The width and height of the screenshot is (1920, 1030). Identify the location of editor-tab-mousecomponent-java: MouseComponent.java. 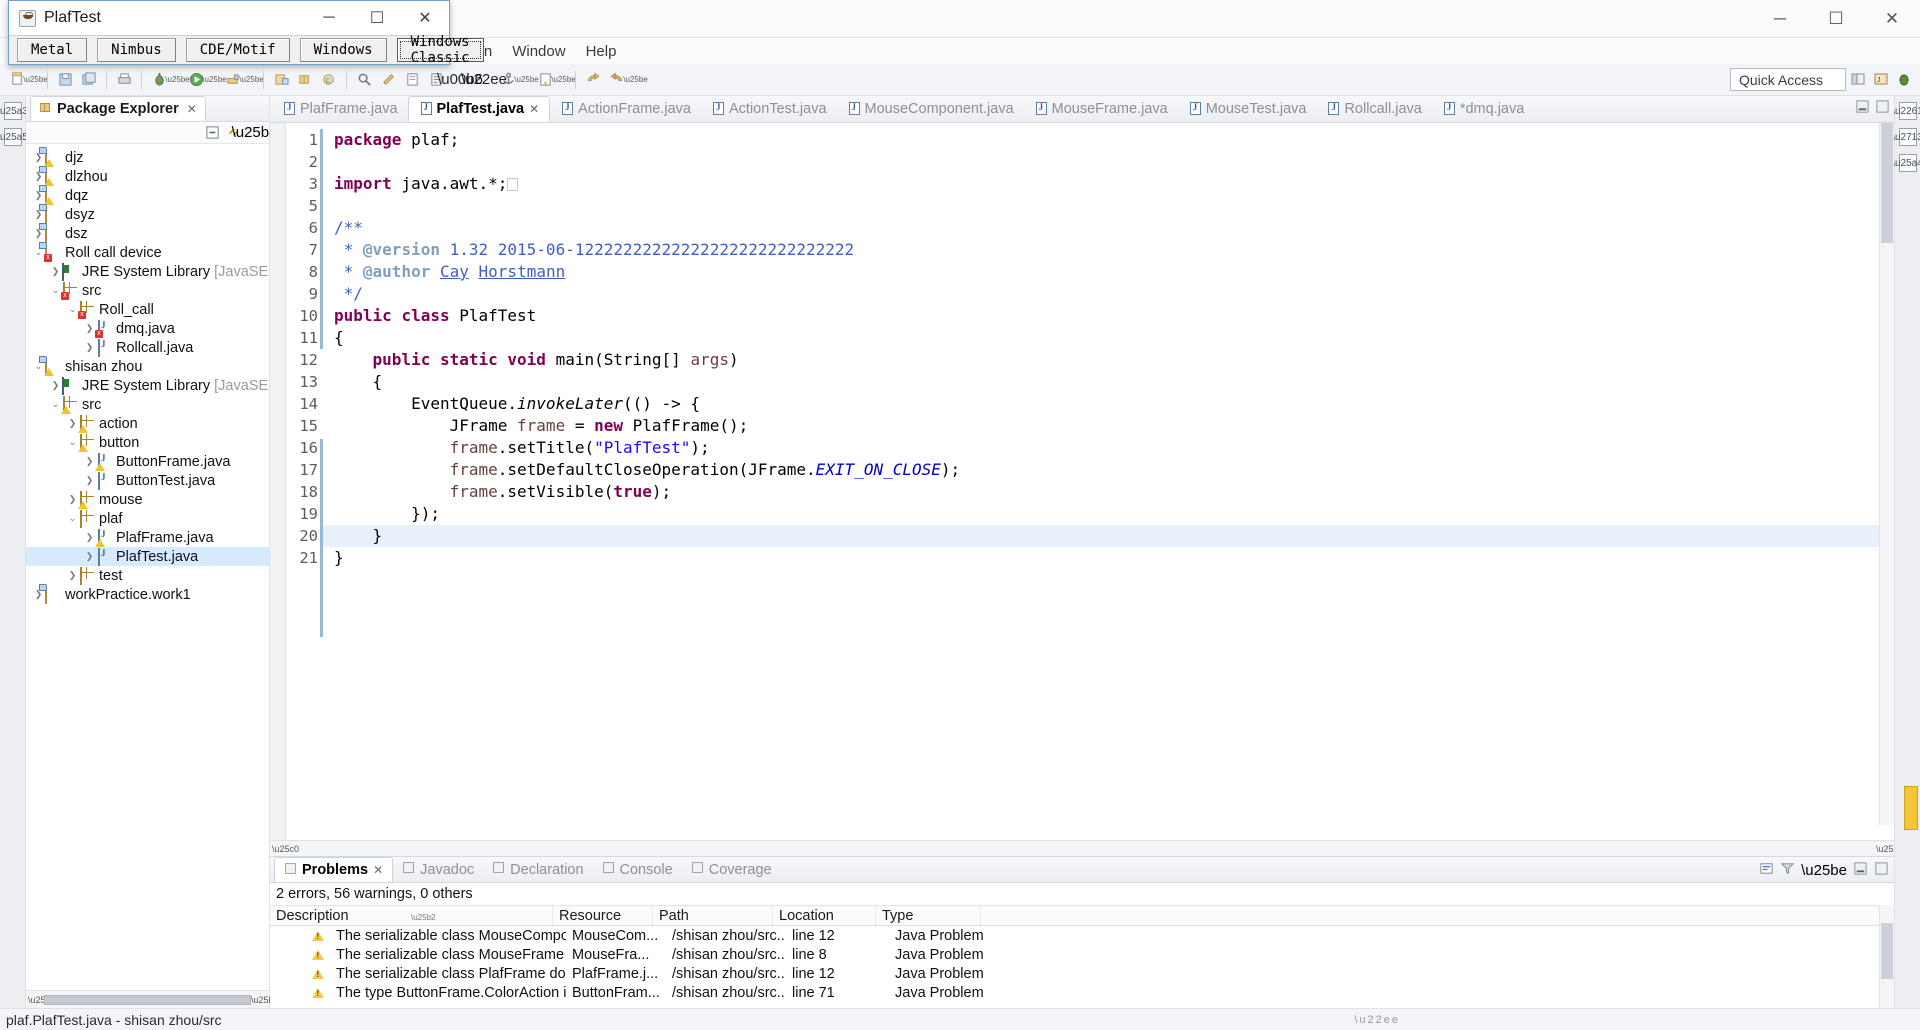
(930, 109).